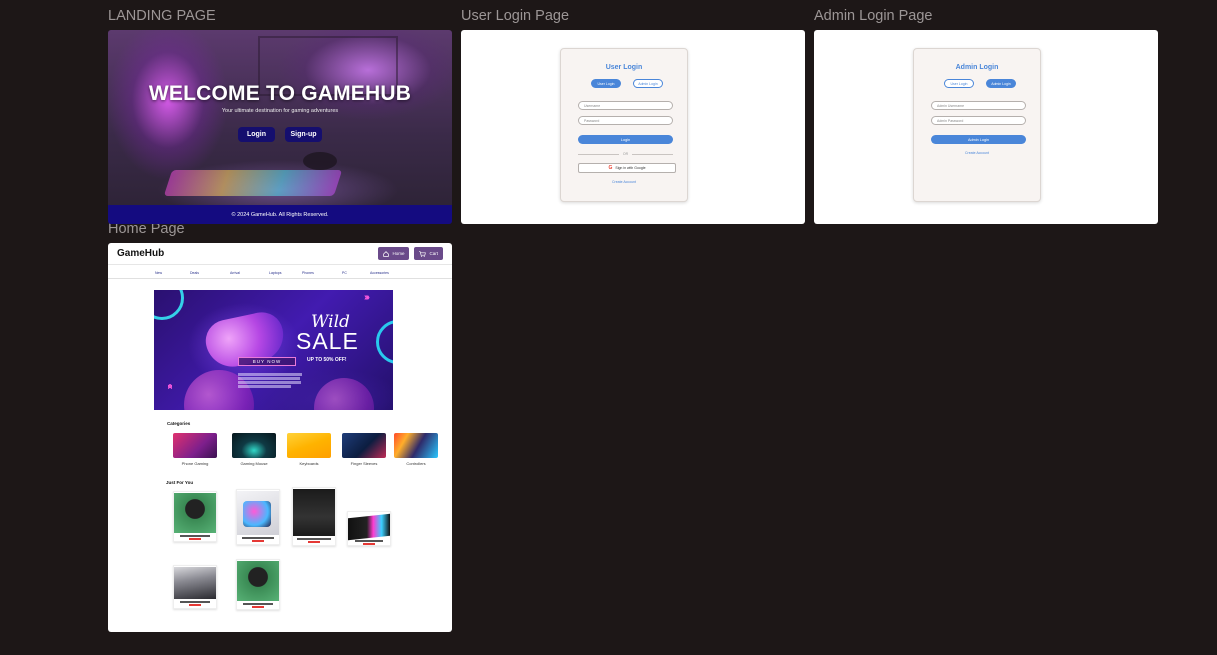  Describe the element at coordinates (308, 273) in the screenshot. I see `nav-phones: Phones` at that location.